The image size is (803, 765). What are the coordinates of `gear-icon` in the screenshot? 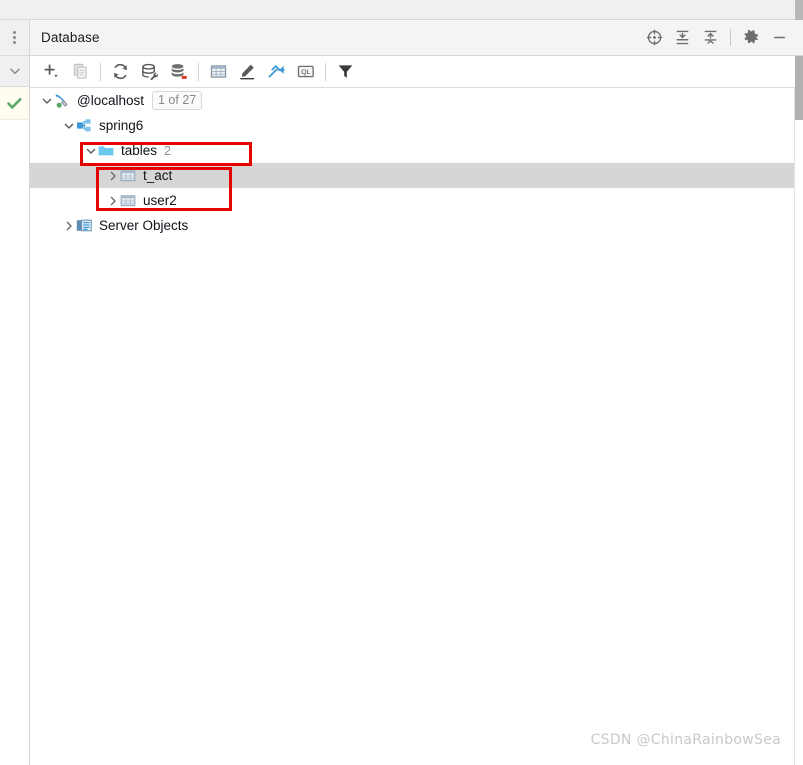 It's located at (751, 36).